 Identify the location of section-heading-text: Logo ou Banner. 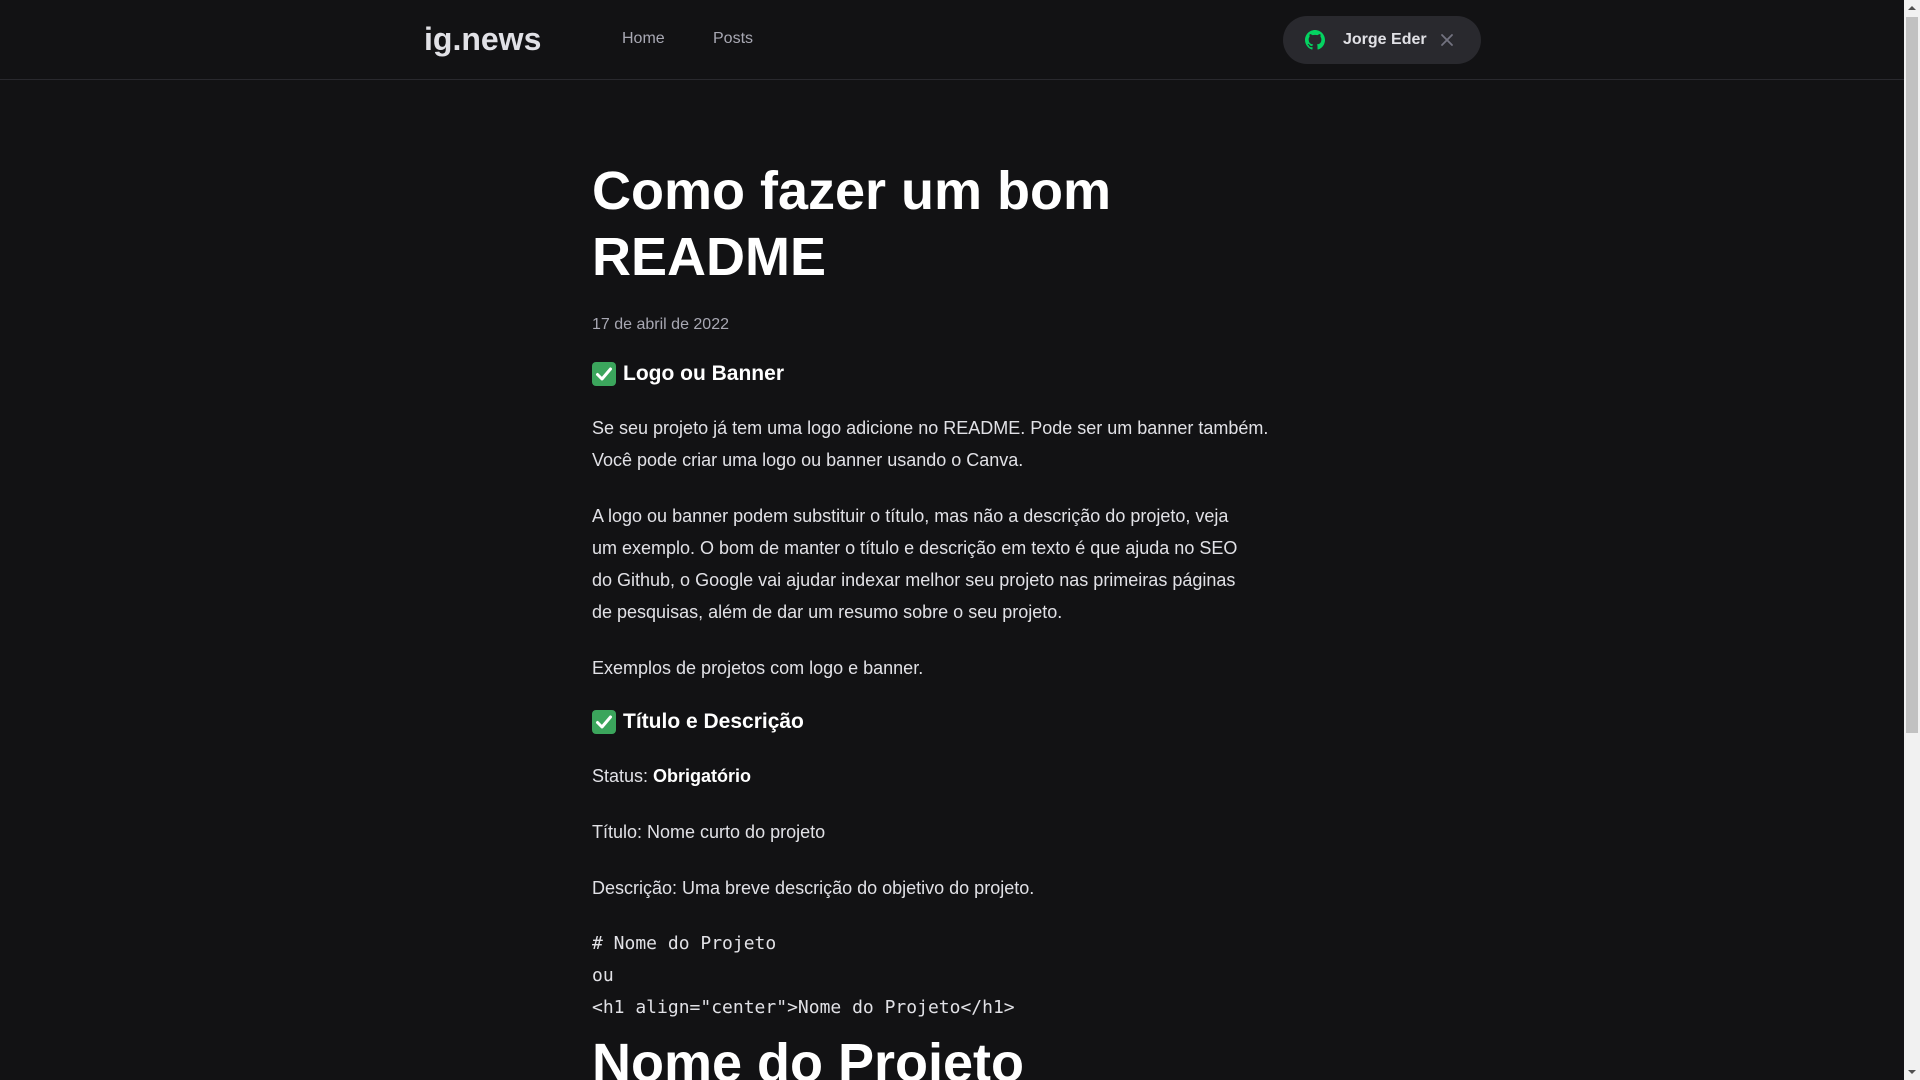
(703, 373).